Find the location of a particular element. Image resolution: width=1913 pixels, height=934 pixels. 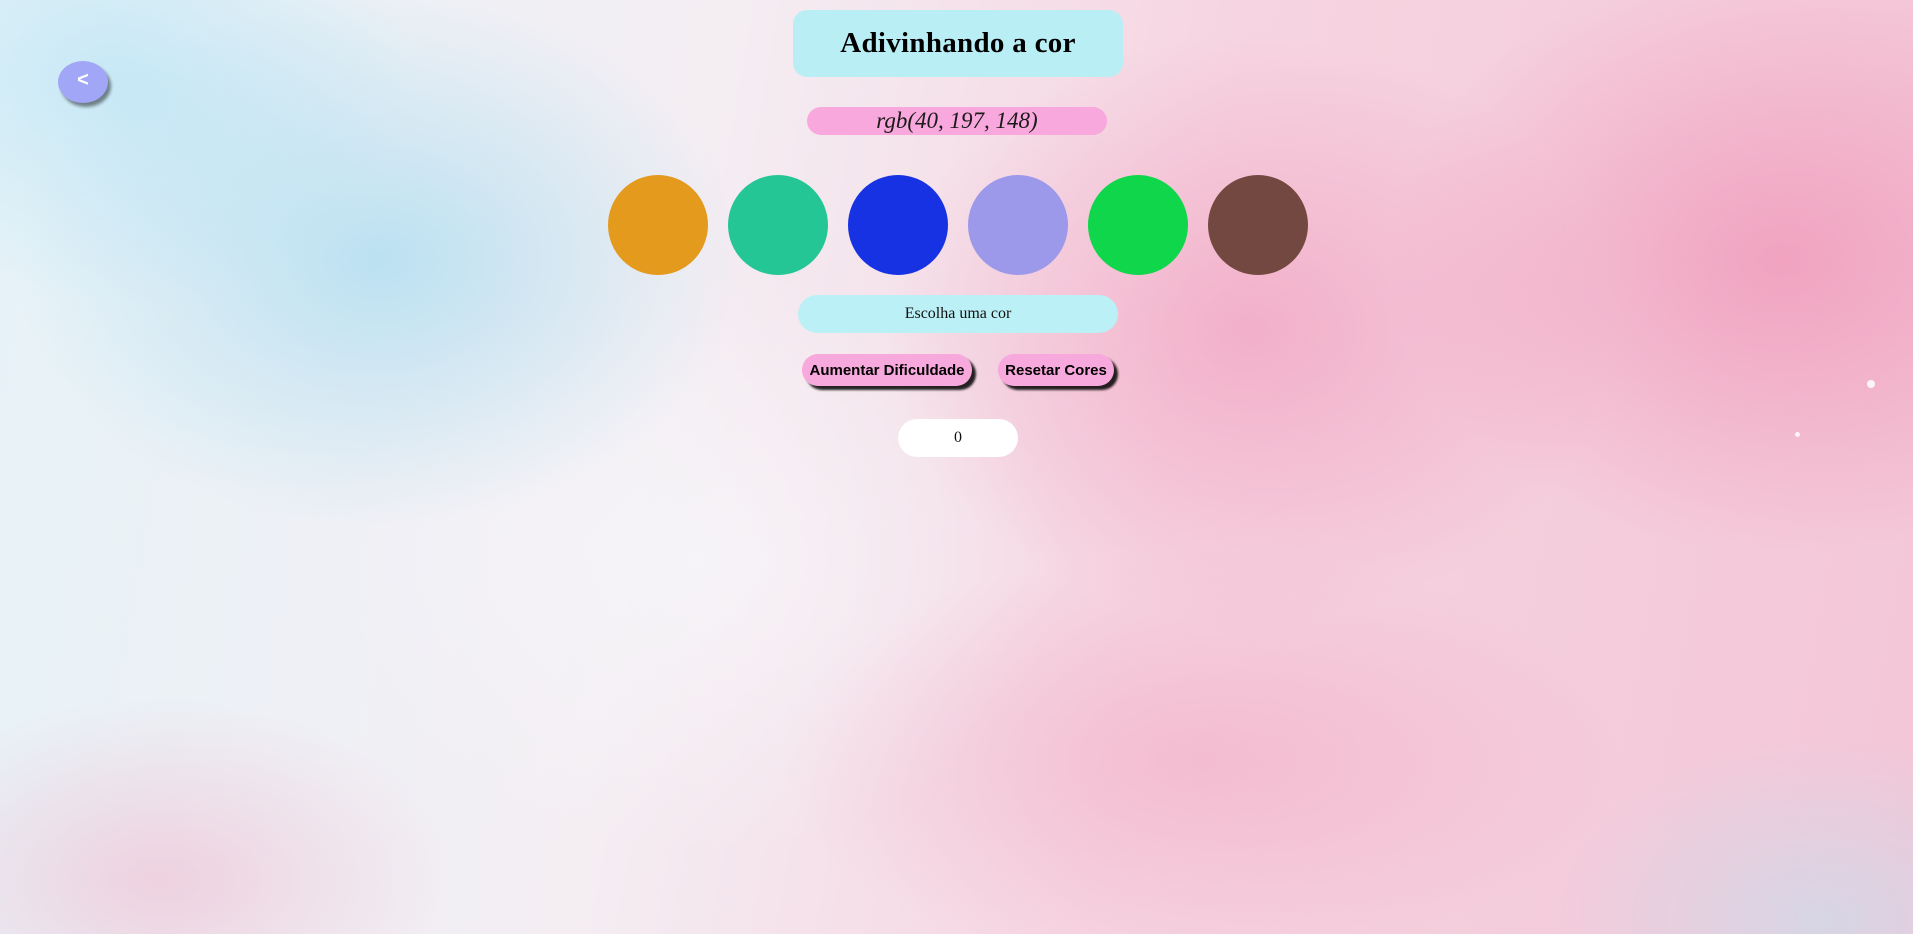

increase-difficulty-button: Aumentar Dificuldade is located at coordinates (887, 370).